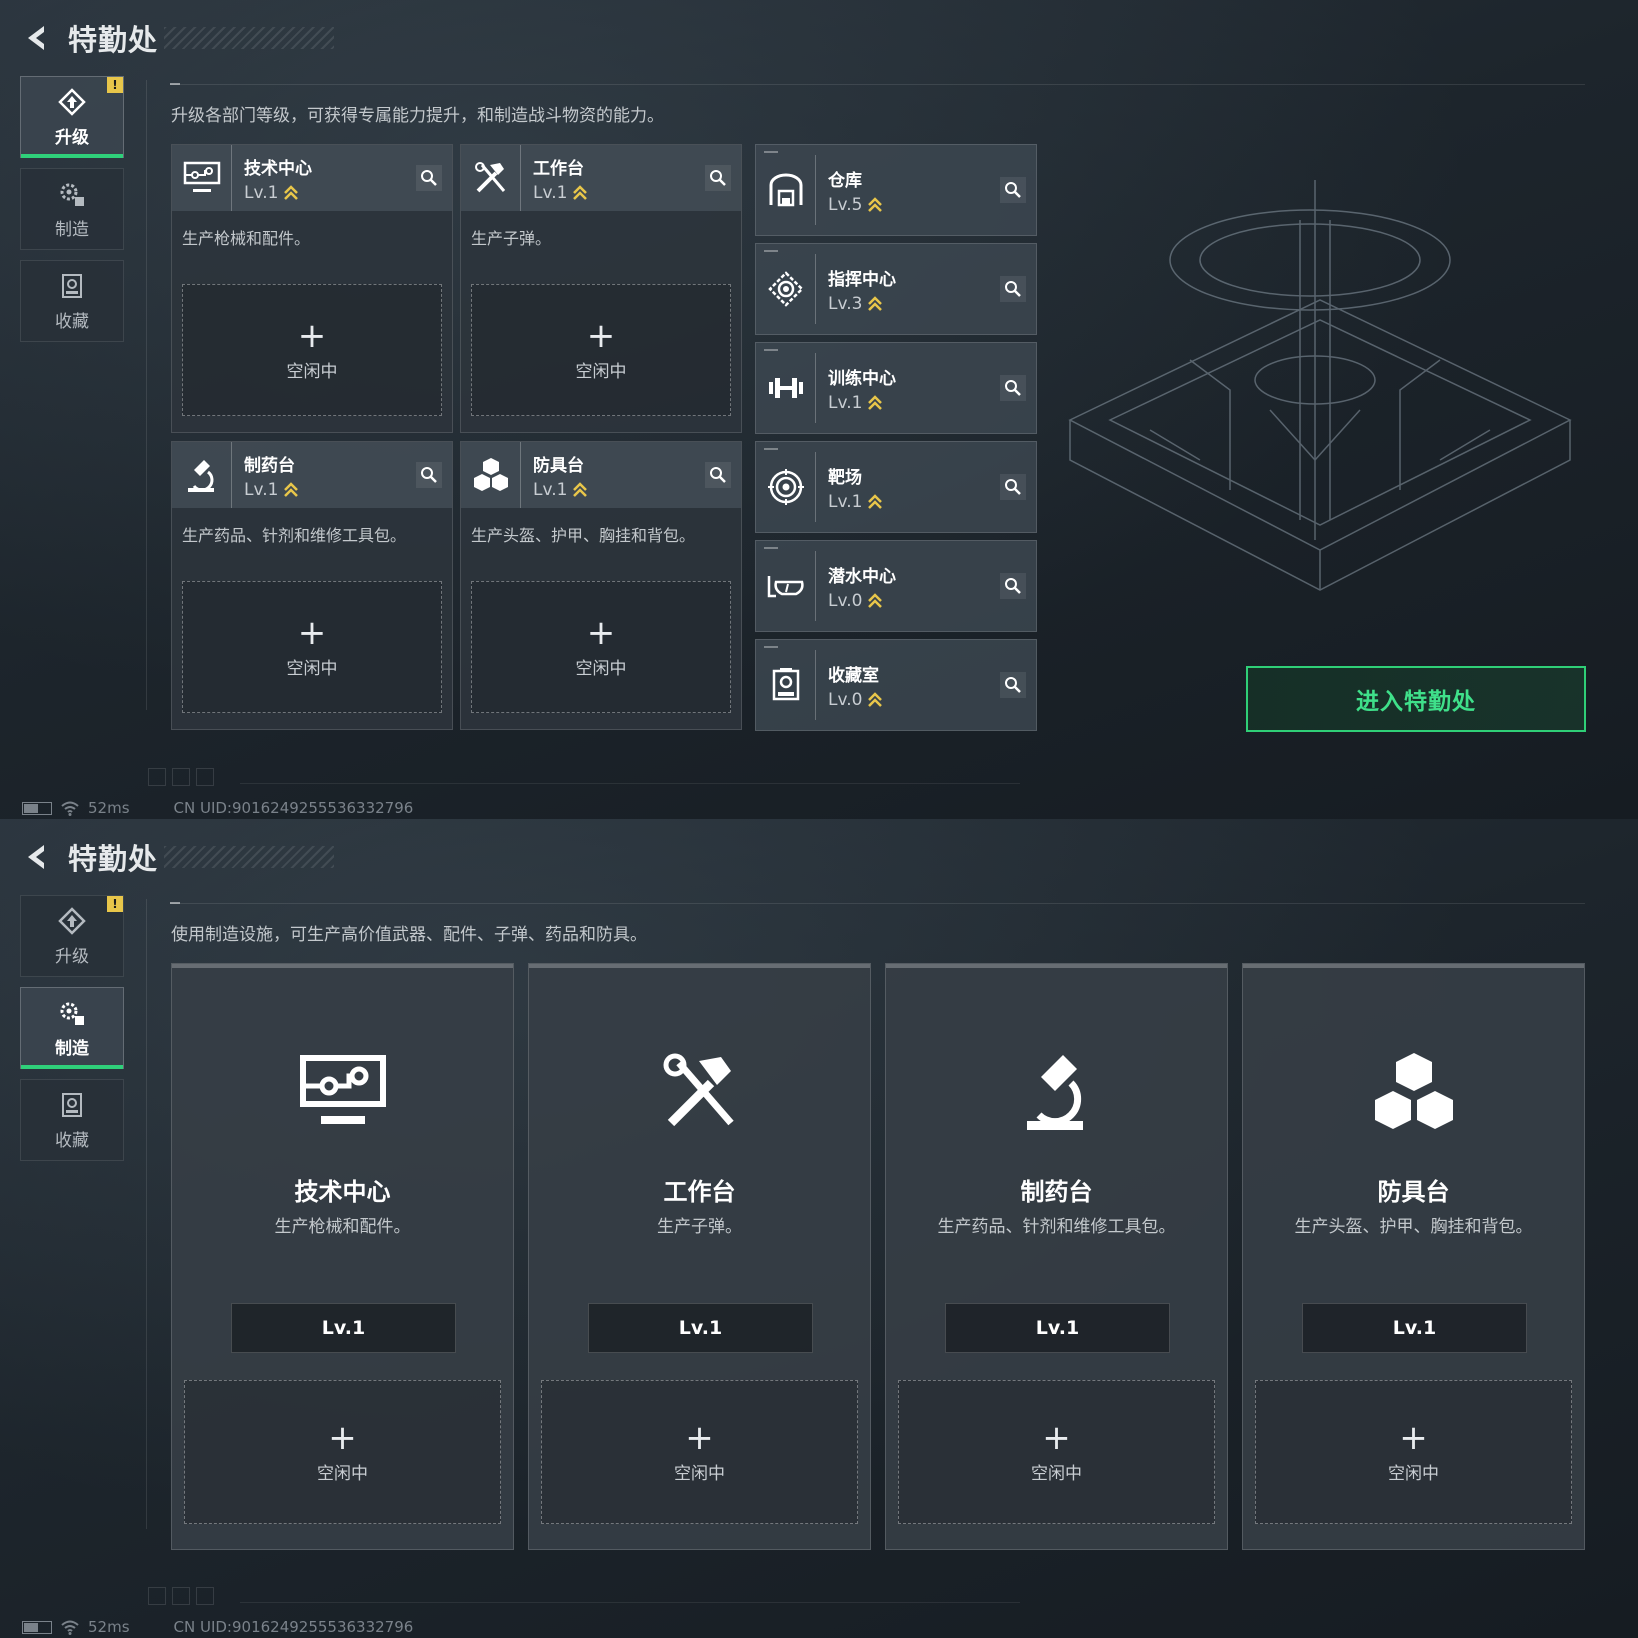 The width and height of the screenshot is (1638, 1638). Describe the element at coordinates (699, 1256) in the screenshot. I see `craft-card-workbench: 工作台 生产子弹。 Lv.1 + 空闲中` at that location.